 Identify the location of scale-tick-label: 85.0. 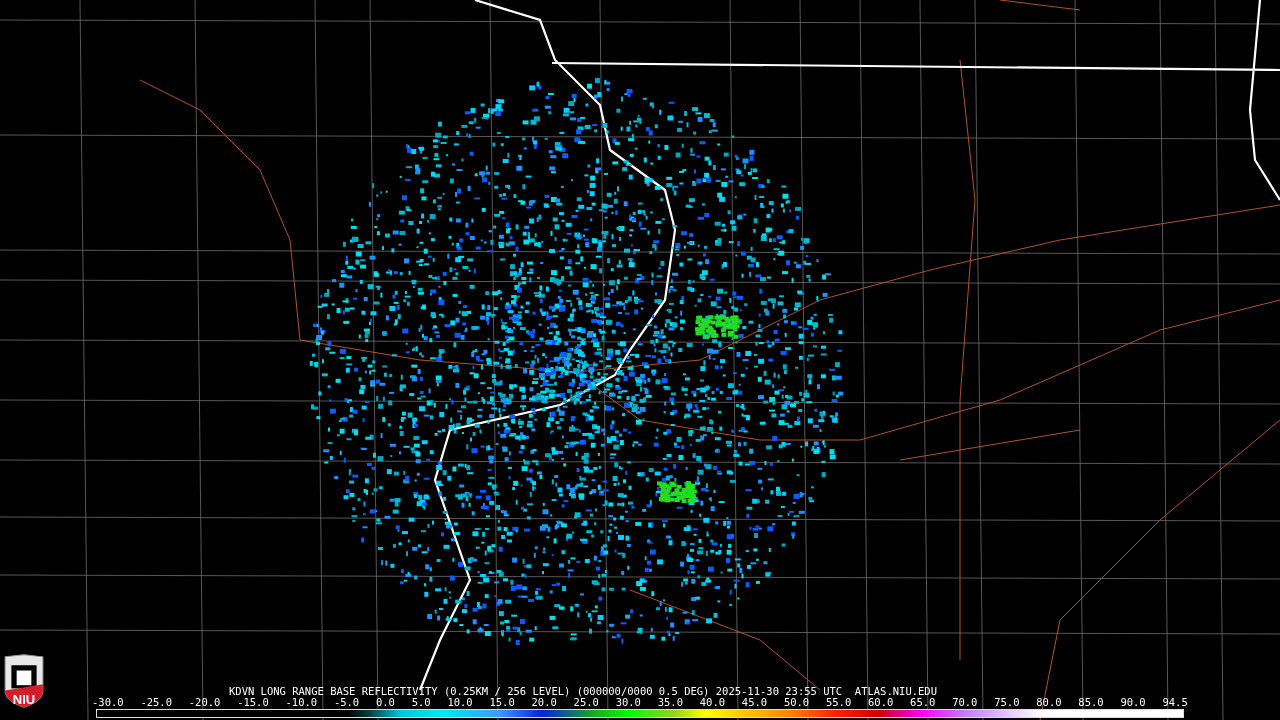
(1091, 702).